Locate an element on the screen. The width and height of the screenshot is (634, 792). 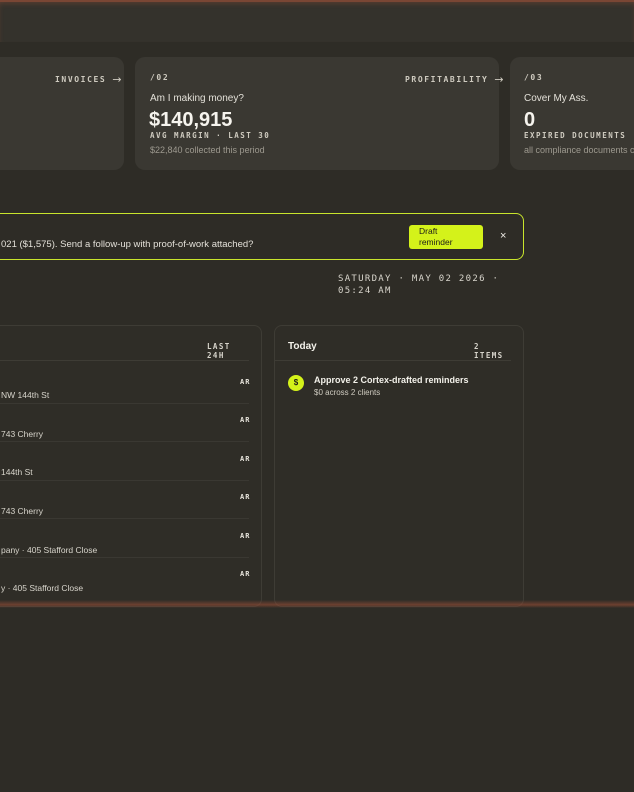
invoices-link-label: INVOICES is located at coordinates (81, 79).